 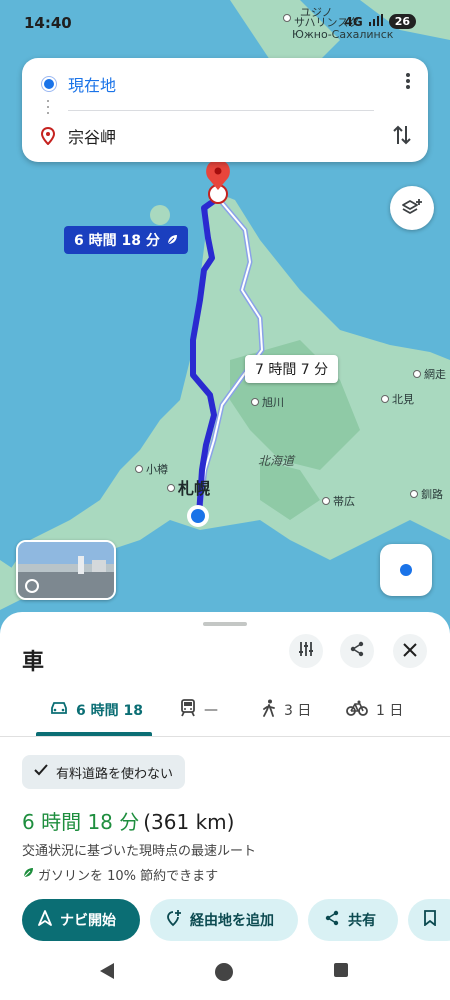 What do you see at coordinates (269, 710) in the screenshot?
I see `walk-icon` at bounding box center [269, 710].